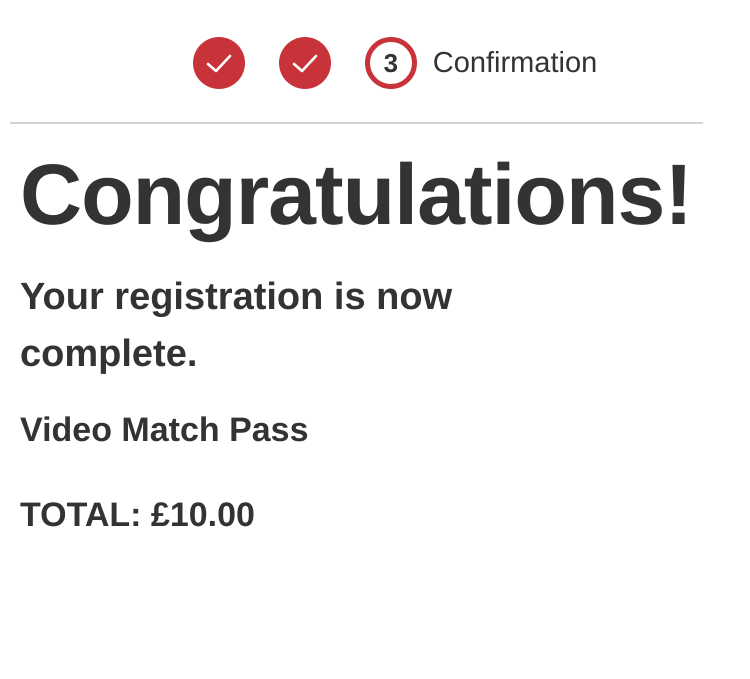 Image resolution: width=750 pixels, height=679 pixels. What do you see at coordinates (165, 430) in the screenshot?
I see `product-name: Video Match Pass` at bounding box center [165, 430].